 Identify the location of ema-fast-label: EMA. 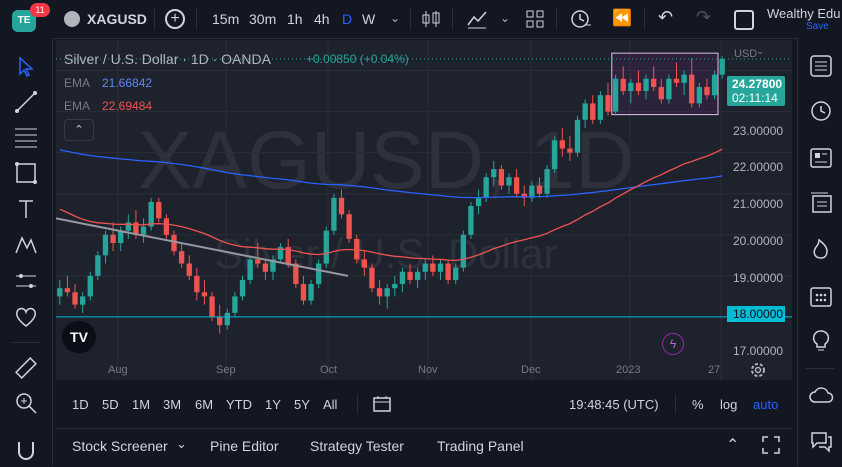
(77, 83).